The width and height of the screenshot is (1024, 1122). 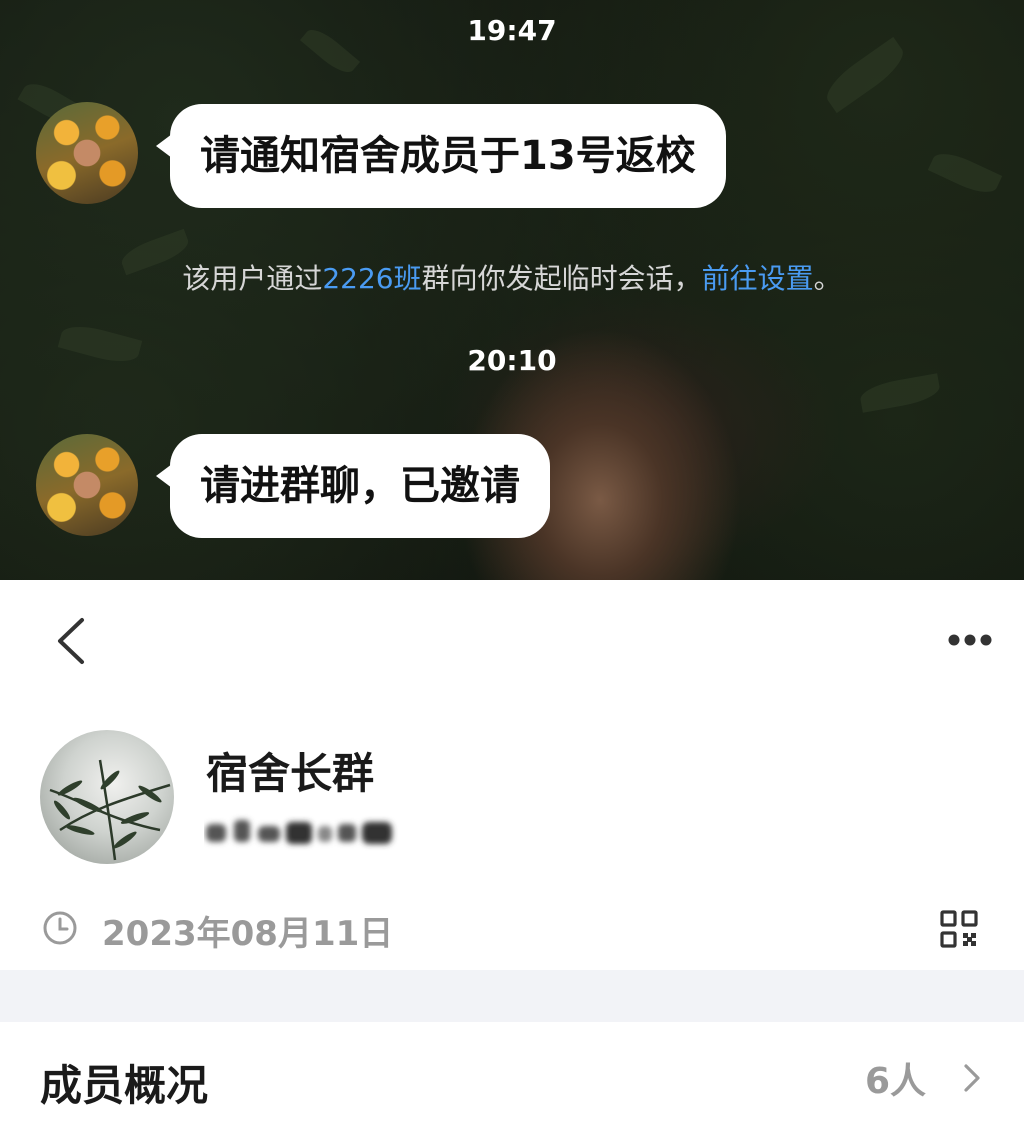 I want to click on group-avatar, so click(x=107, y=797).